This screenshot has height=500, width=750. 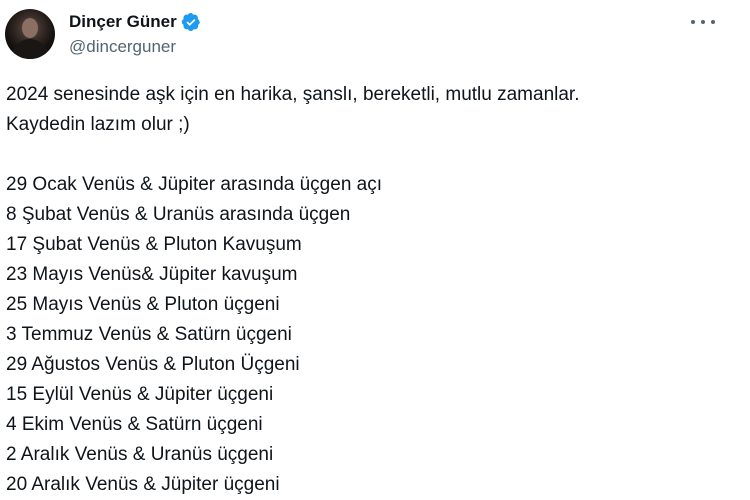 What do you see at coordinates (152, 274) in the screenshot?
I see `date-line: 23 Mayıs Venüs& Jüpiter kavuşum` at bounding box center [152, 274].